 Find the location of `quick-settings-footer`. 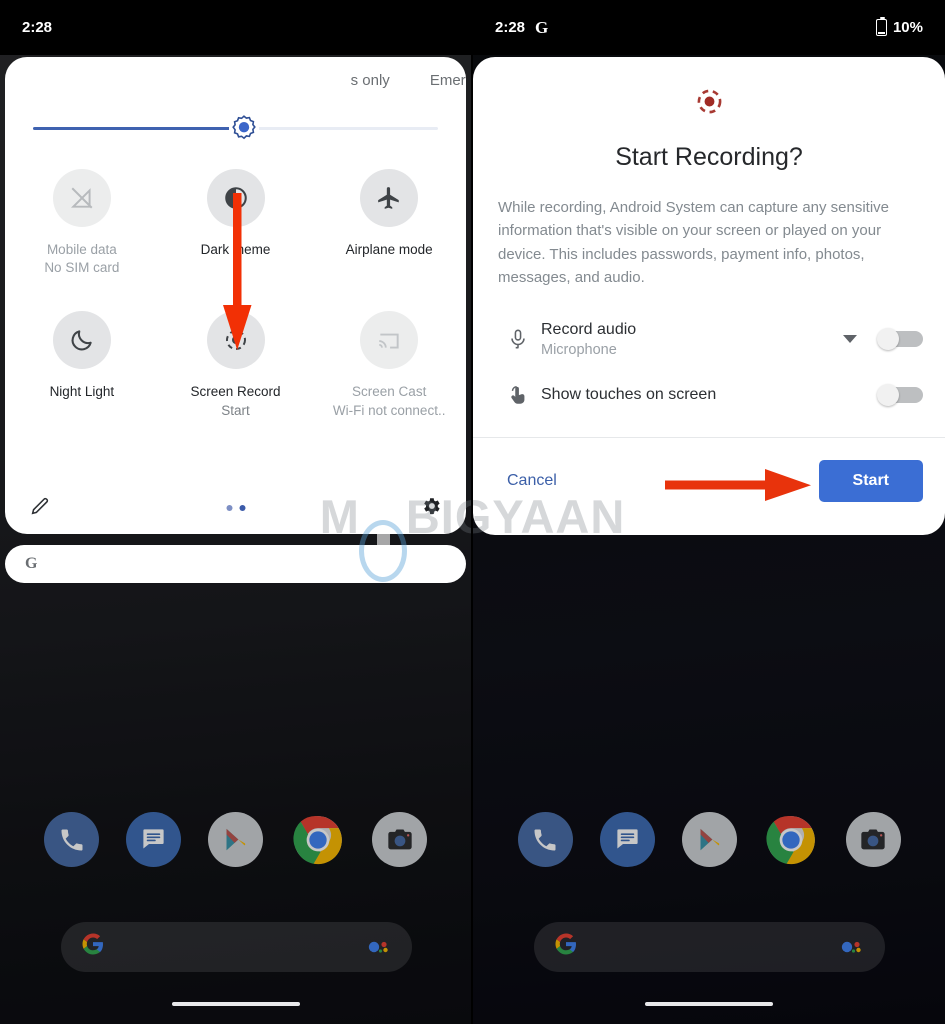

quick-settings-footer is located at coordinates (235, 508).